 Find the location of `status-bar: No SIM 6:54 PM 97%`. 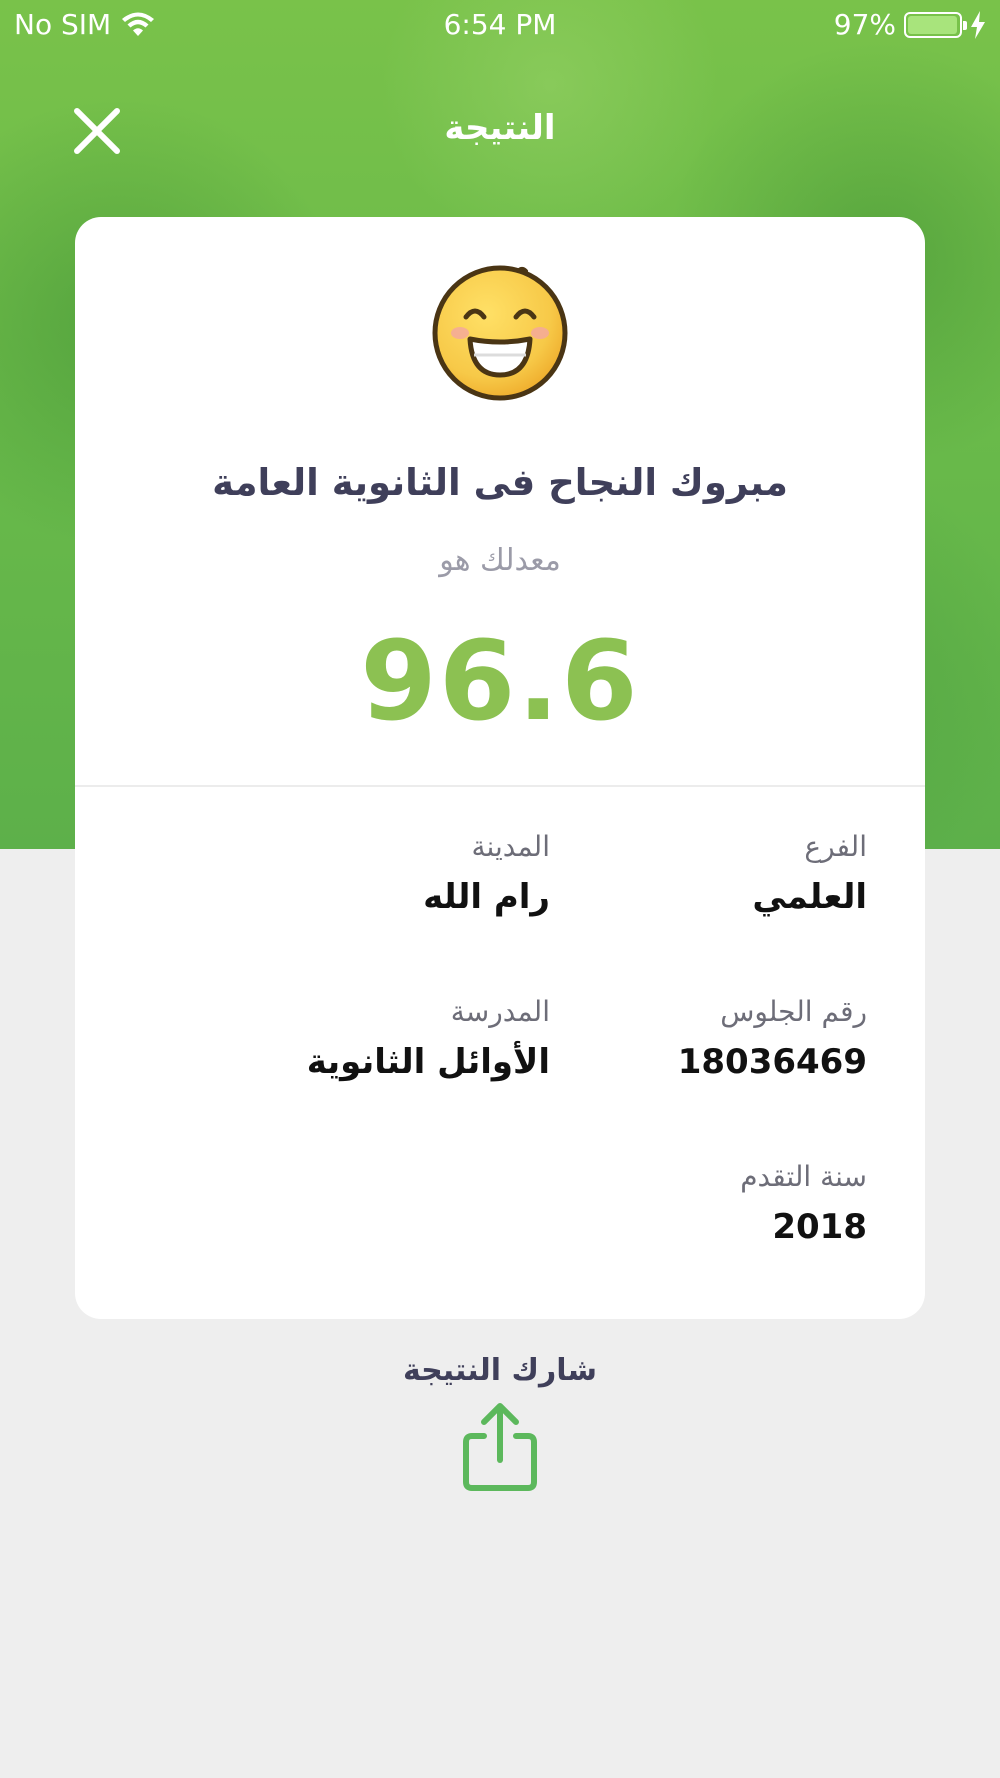

status-bar: No SIM 6:54 PM 97% is located at coordinates (500, 26).